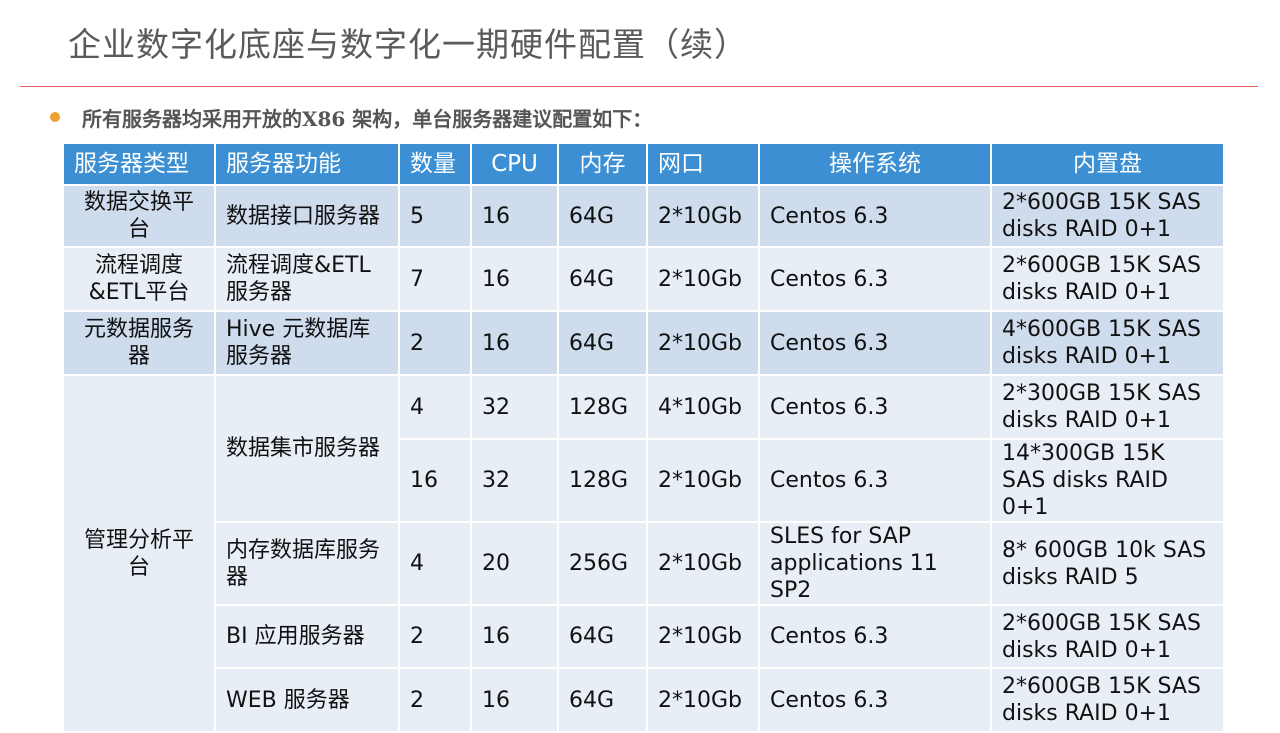 The width and height of the screenshot is (1280, 733). I want to click on cell-network: 4*10Gb, so click(703, 407).